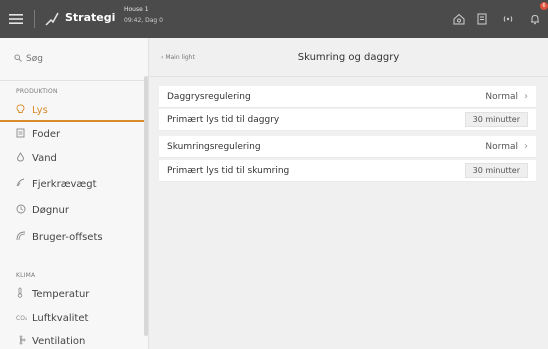  I want to click on sidebar-item-label: Vand, so click(44, 158).